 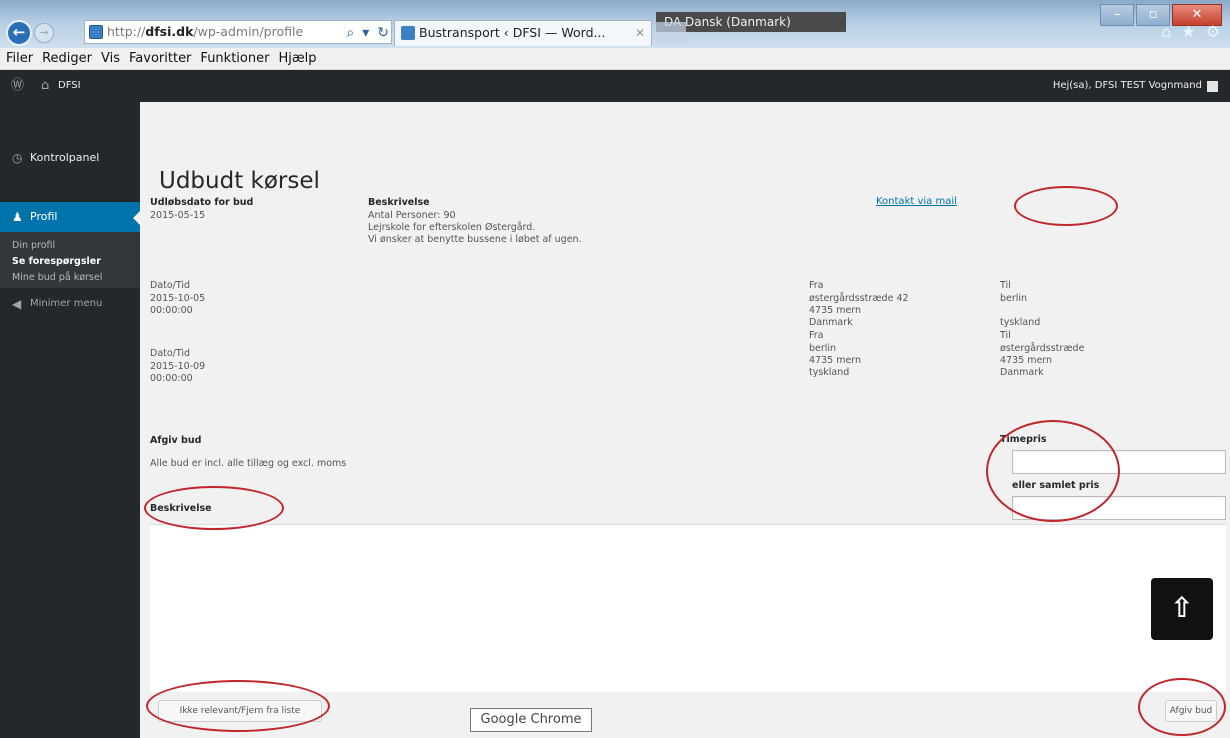 I want to click on submenu-item-my-bids: Mine bud på kørsel, so click(x=57, y=277).